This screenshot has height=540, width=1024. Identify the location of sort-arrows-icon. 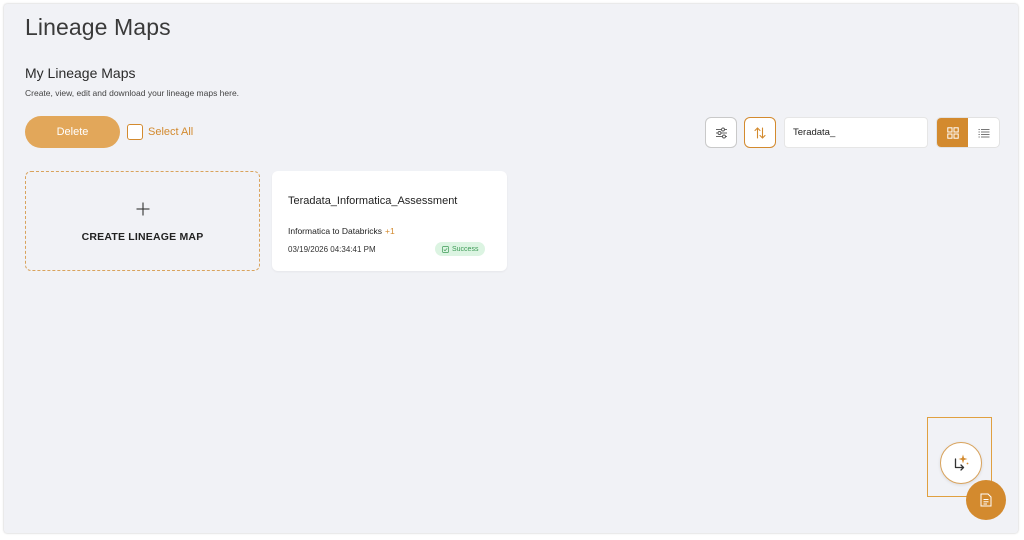
(760, 132).